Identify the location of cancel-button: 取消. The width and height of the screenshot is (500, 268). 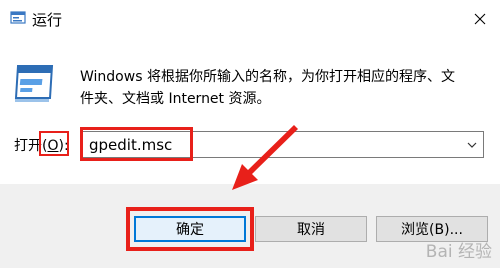
(311, 229).